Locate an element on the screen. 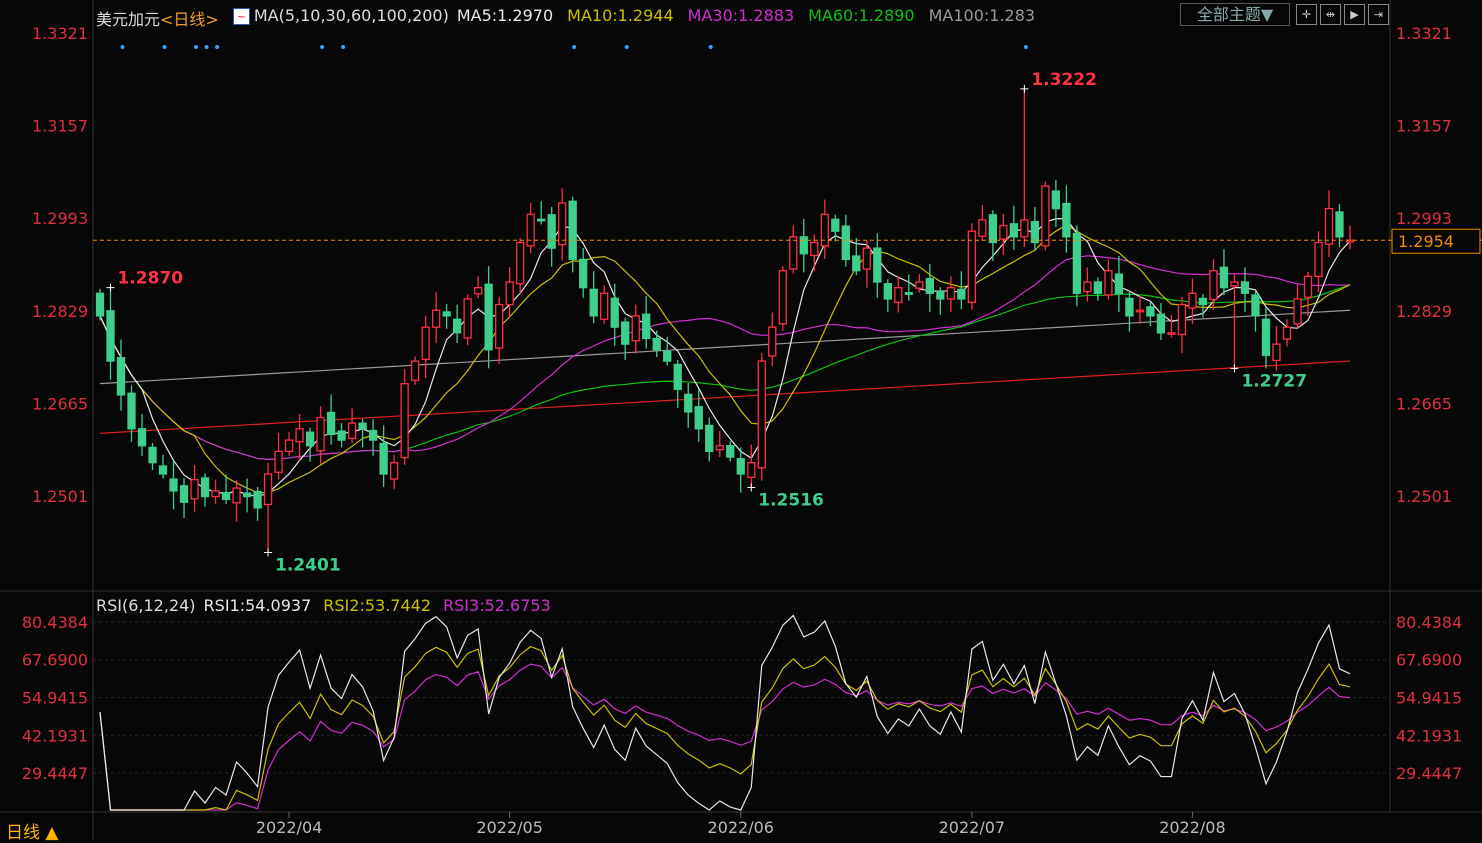 This screenshot has width=1482, height=843. rsi-tick-right: 42.1931 is located at coordinates (1429, 735).